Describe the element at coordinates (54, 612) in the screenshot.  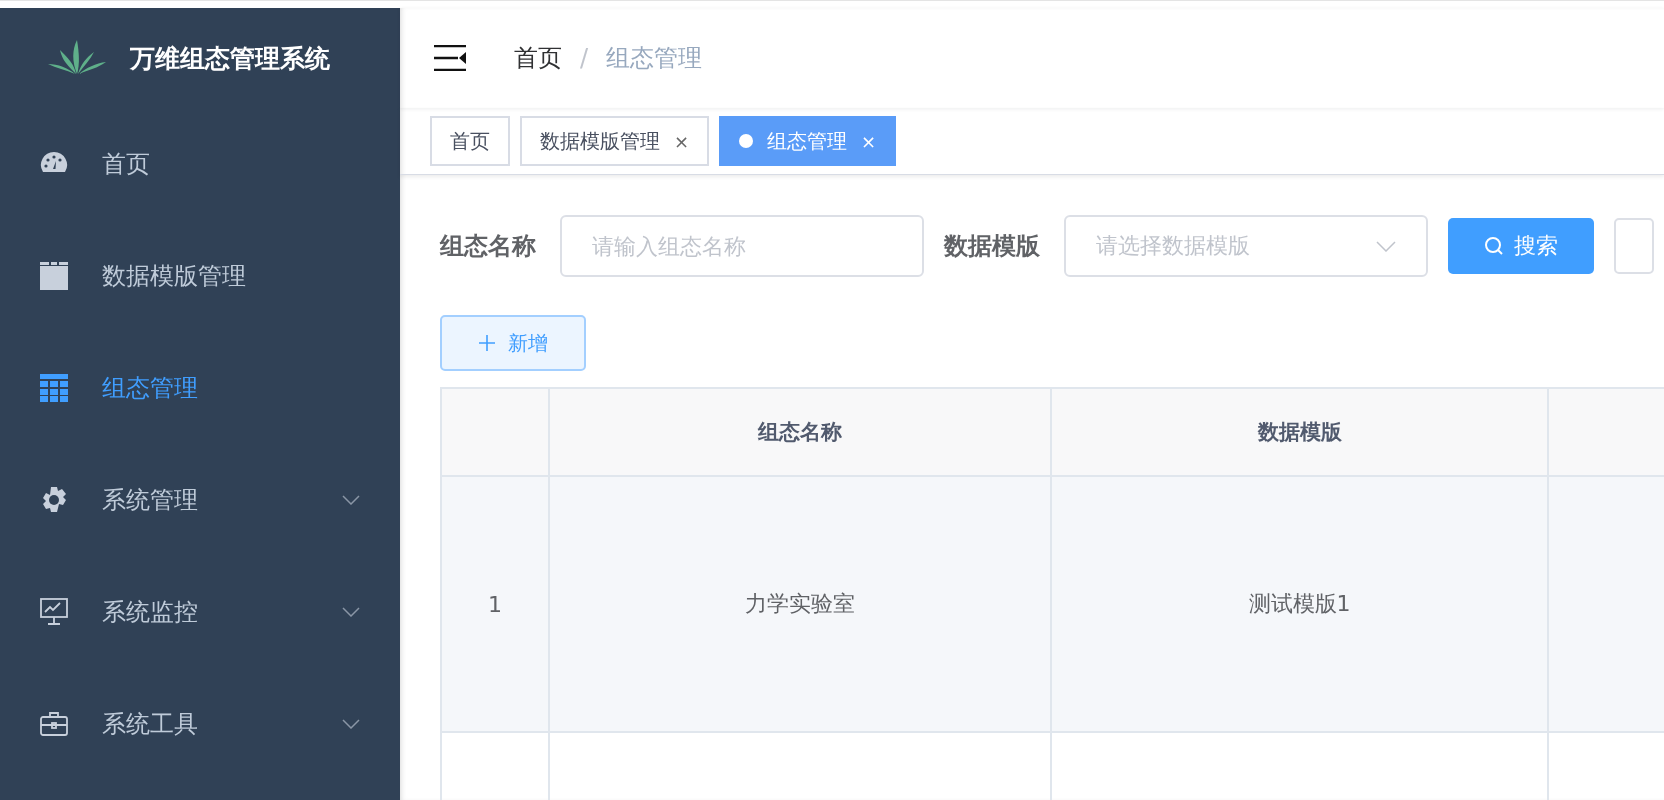
I see `monitor-chart-icon` at that location.